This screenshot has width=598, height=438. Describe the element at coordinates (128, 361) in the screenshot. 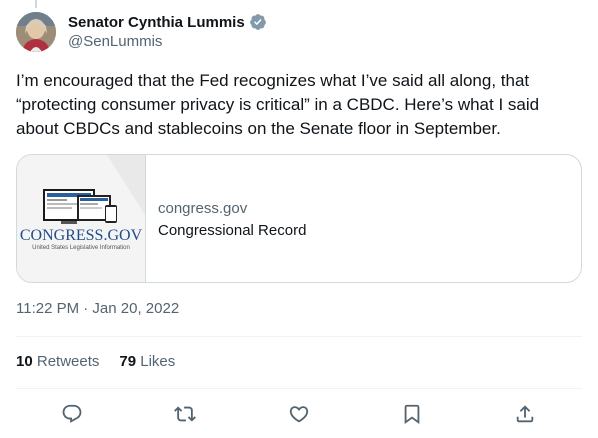

I see `likes-count: 79` at that location.